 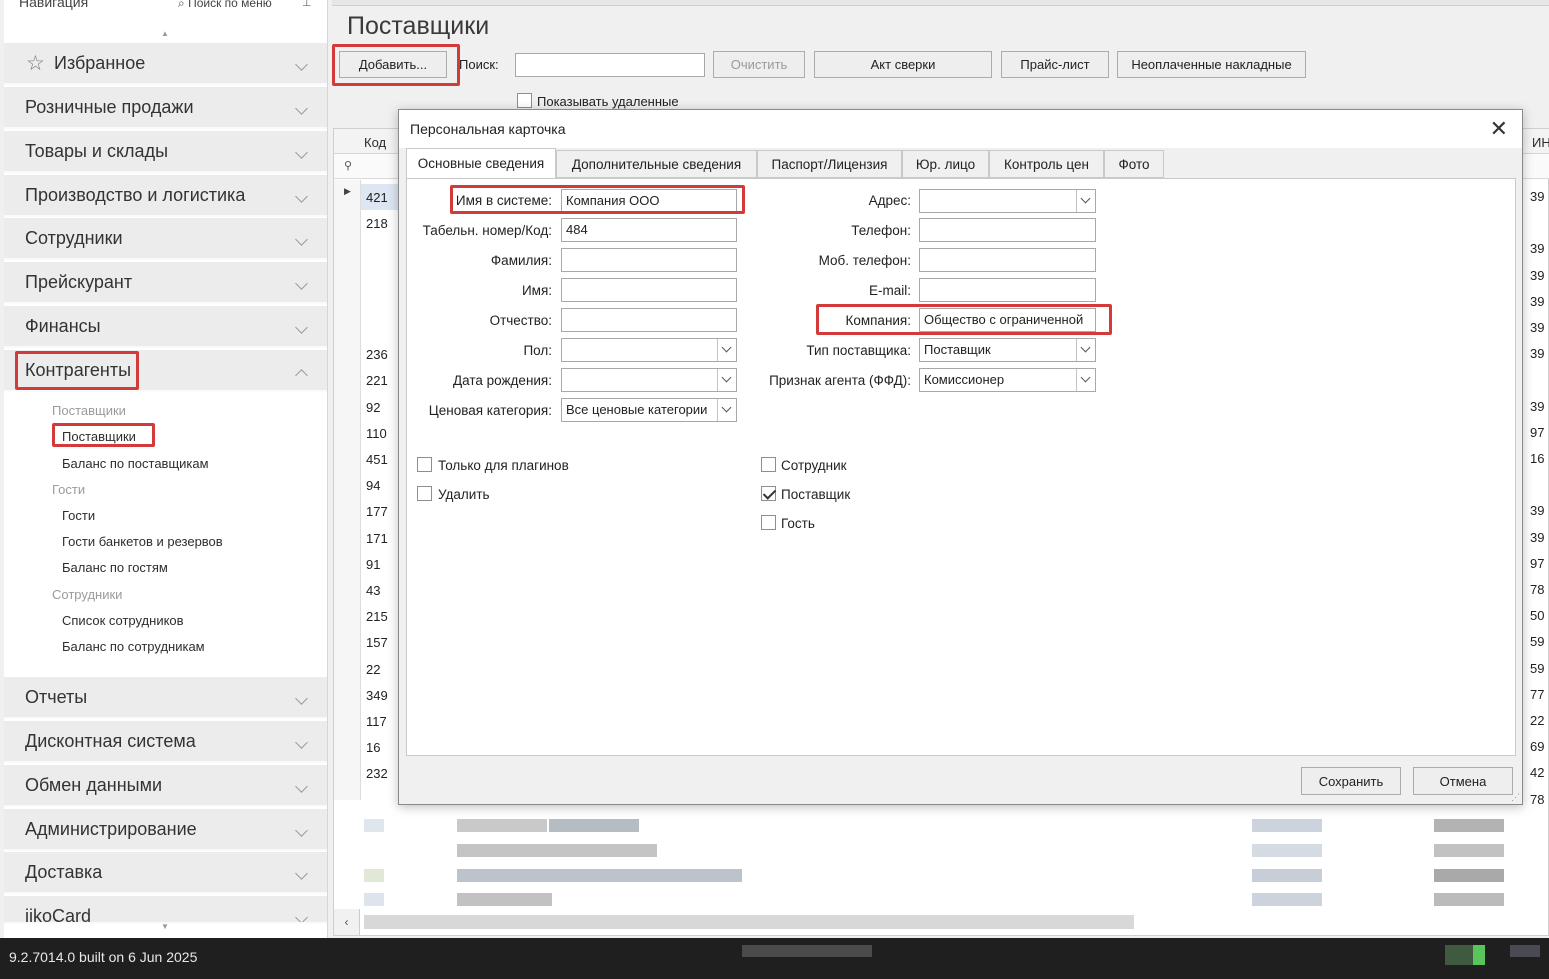 What do you see at coordinates (1211, 64) in the screenshot?
I see `unpaid-invoices-button: Неоплаченные накладные` at bounding box center [1211, 64].